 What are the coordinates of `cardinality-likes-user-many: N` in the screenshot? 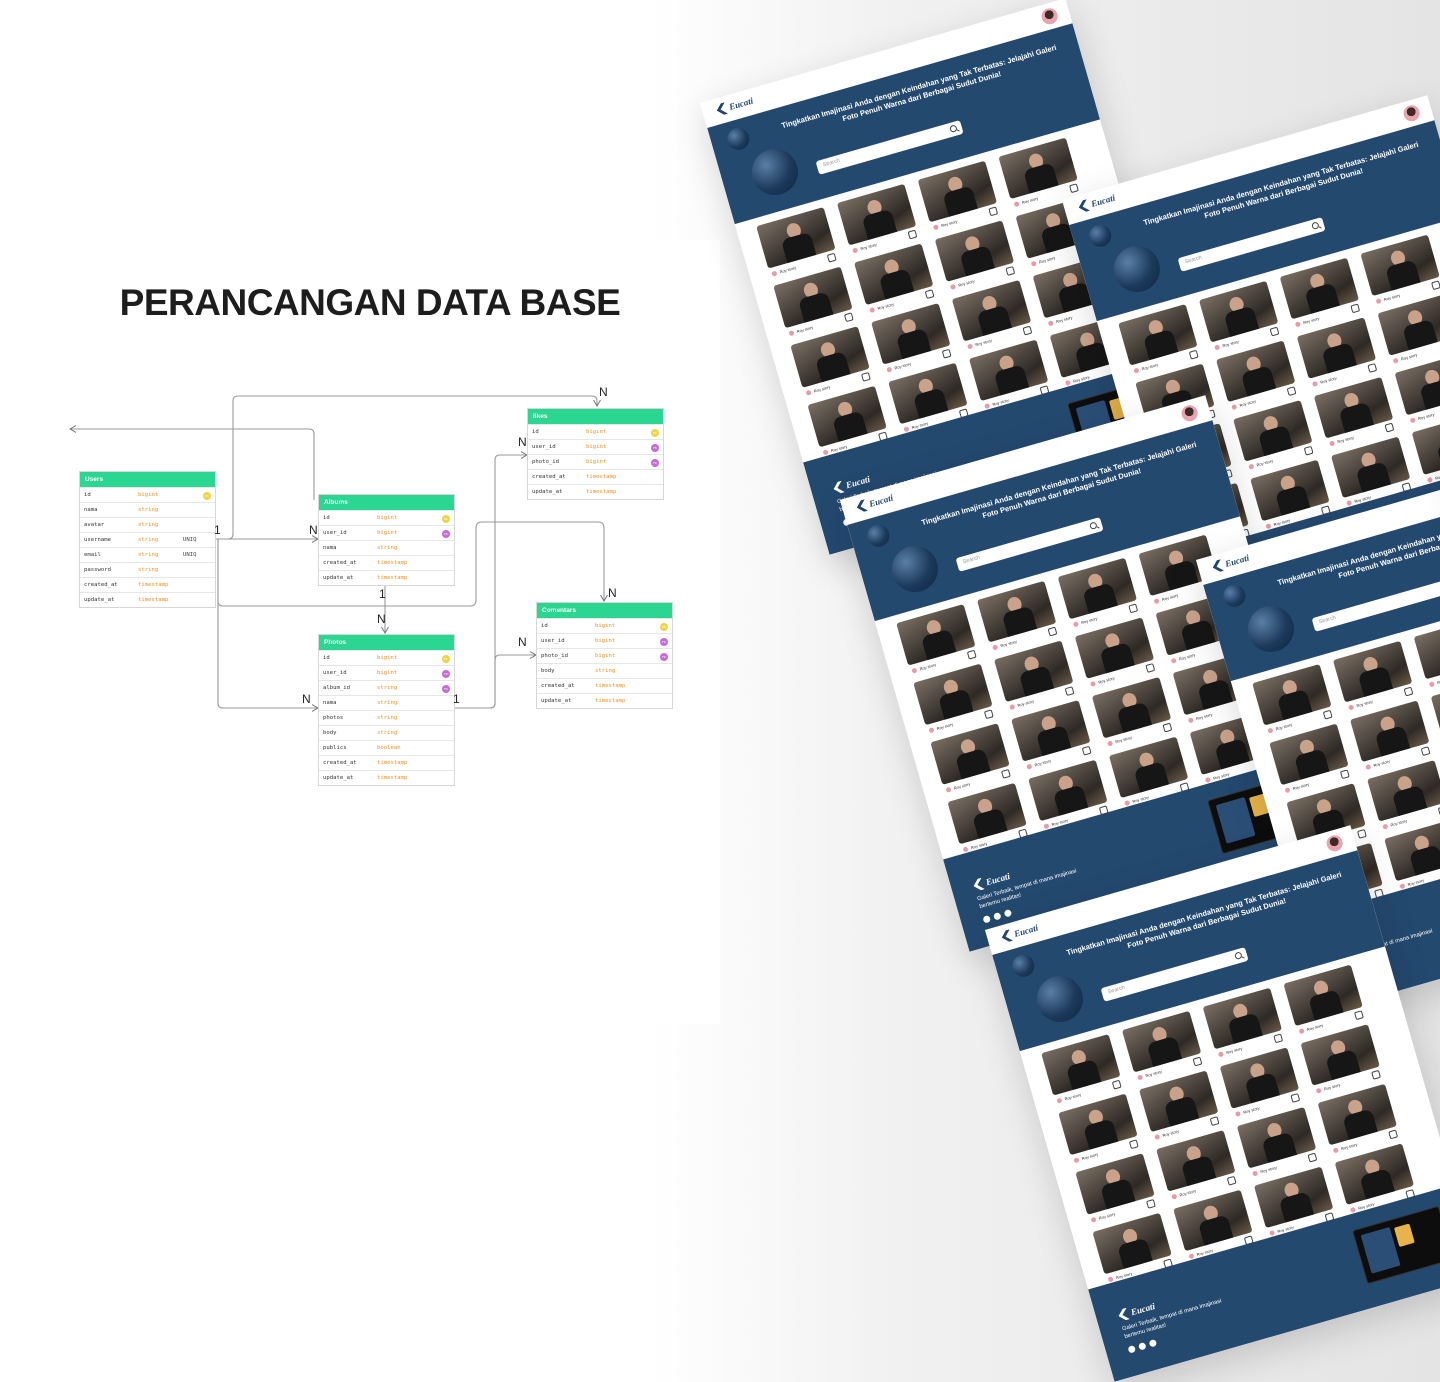 It's located at (603, 392).